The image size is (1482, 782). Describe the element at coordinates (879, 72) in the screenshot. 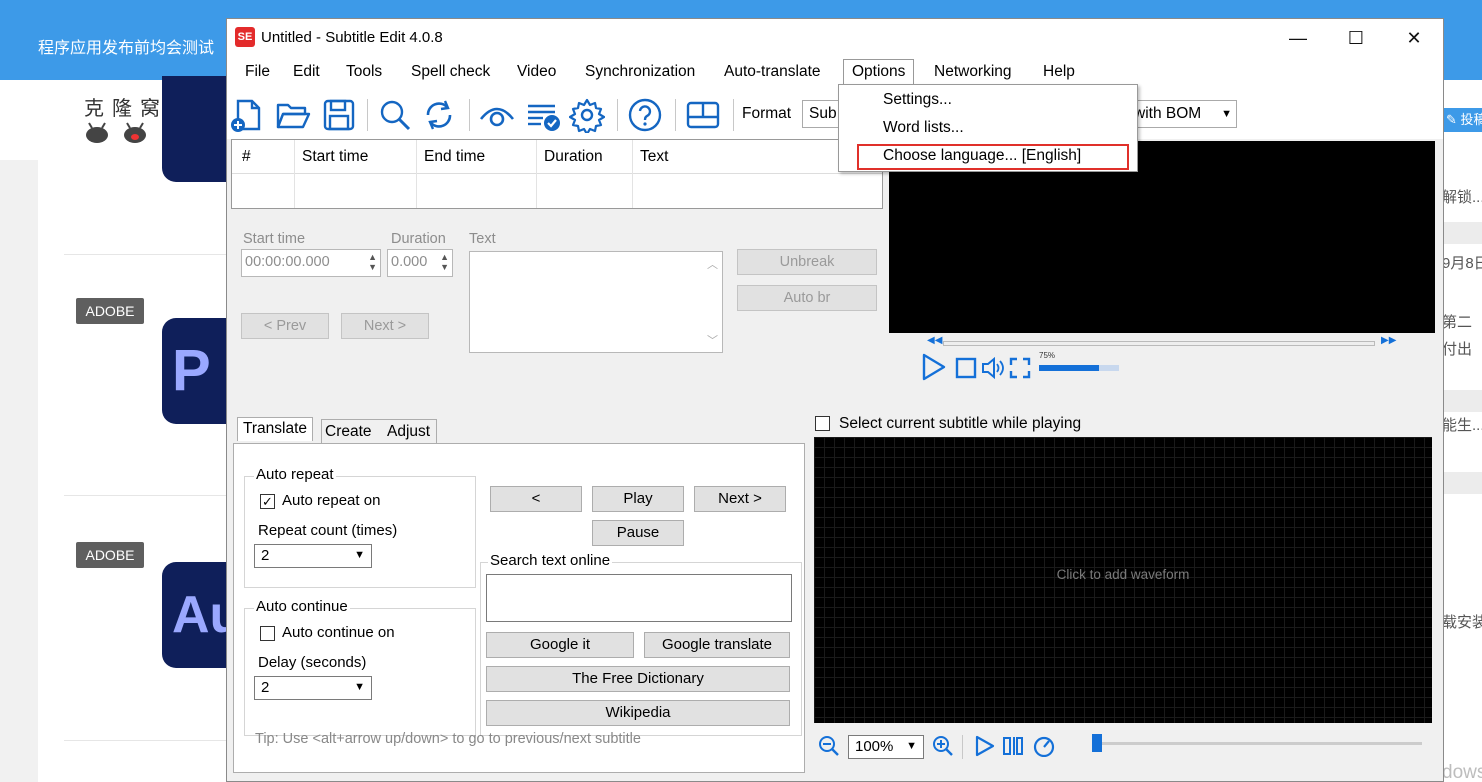

I see `menu-options: Options` at that location.